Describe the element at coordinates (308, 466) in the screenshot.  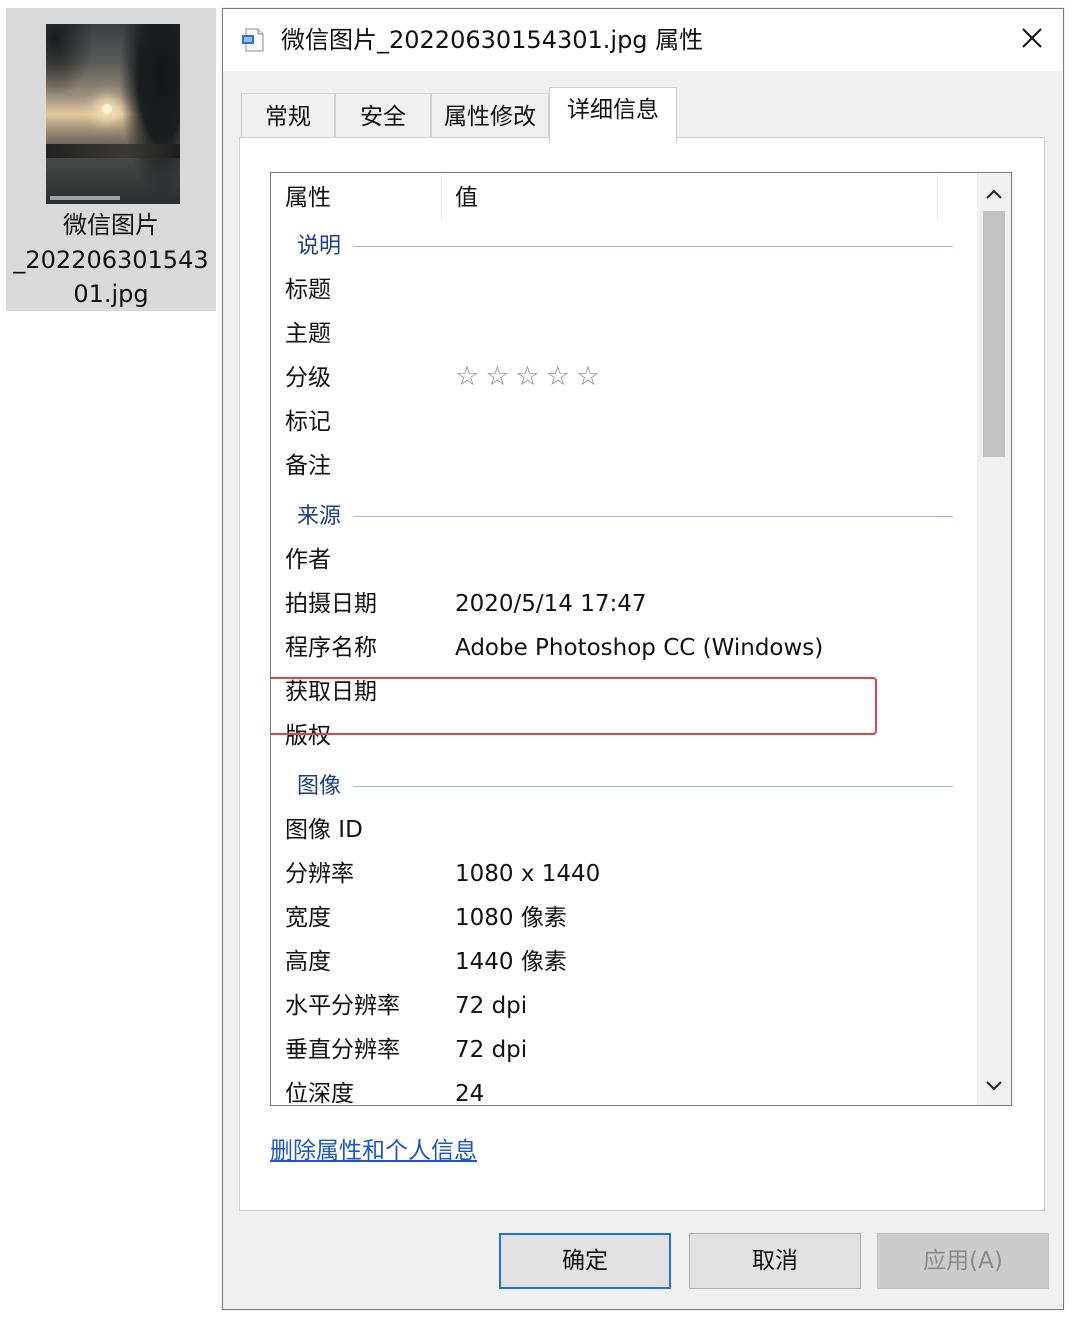
I see `property-key: 备注` at that location.